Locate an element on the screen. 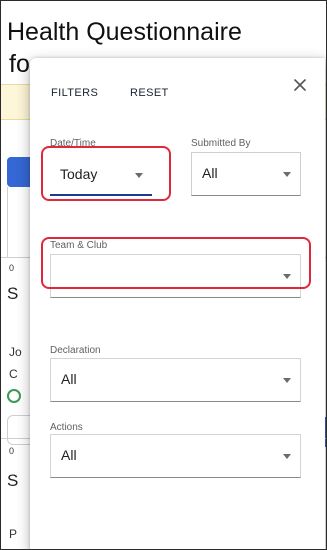 The image size is (327, 550). list-item-date-fragment-2: 0 is located at coordinates (12, 451).